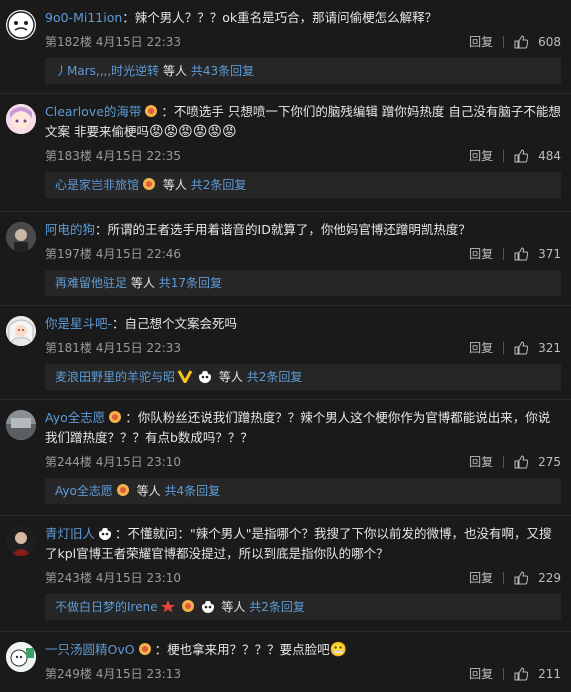  Describe the element at coordinates (167, 606) in the screenshot. I see `star-badge-icon` at that location.